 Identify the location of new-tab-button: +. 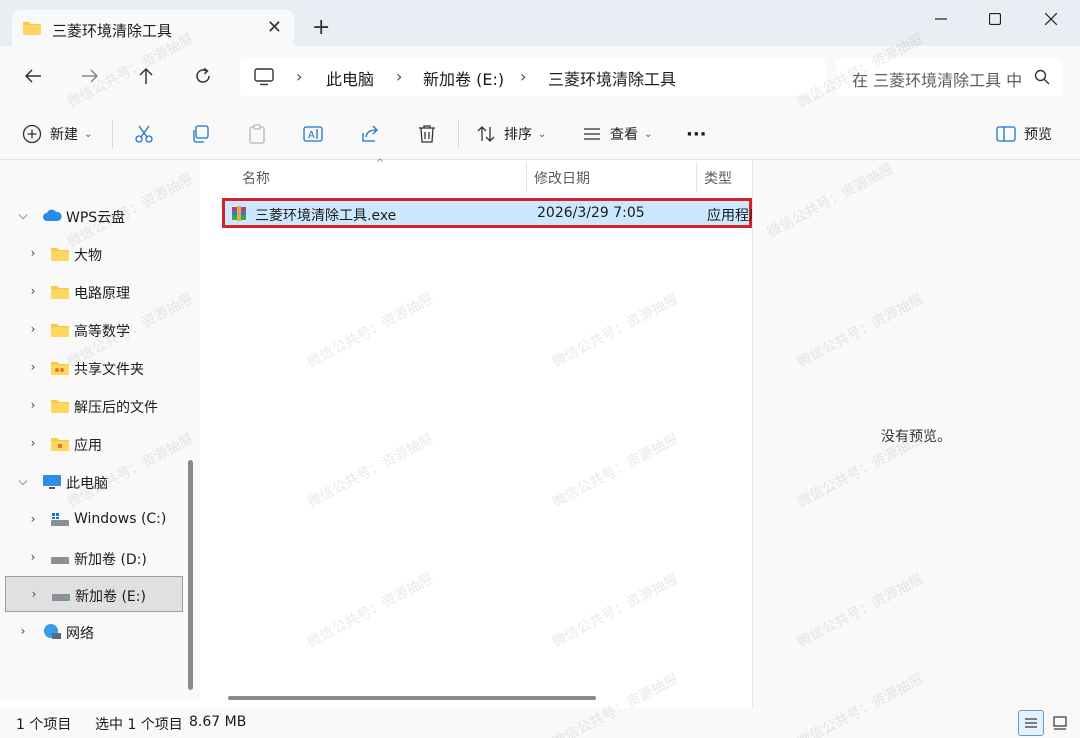
(321, 28).